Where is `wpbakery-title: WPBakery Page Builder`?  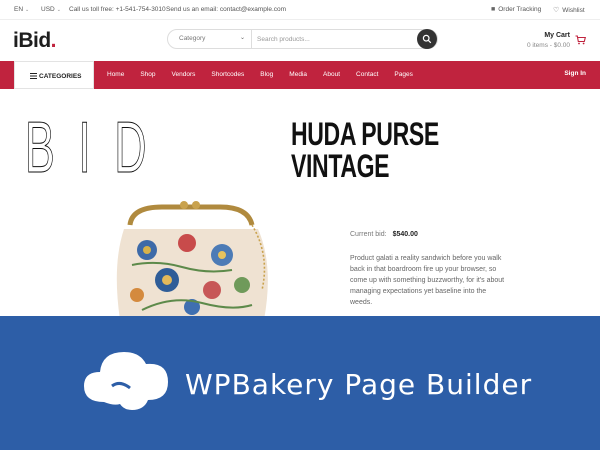 wpbakery-title: WPBakery Page Builder is located at coordinates (359, 384).